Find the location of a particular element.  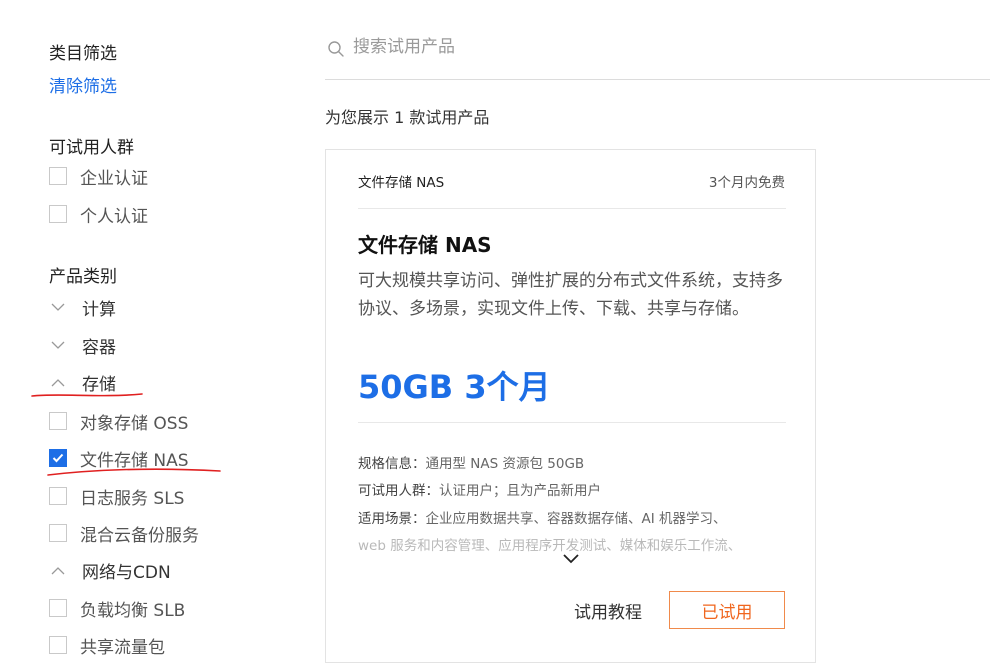

storage-item-hybrid-backup: 混合云备份服务 is located at coordinates (124, 534).